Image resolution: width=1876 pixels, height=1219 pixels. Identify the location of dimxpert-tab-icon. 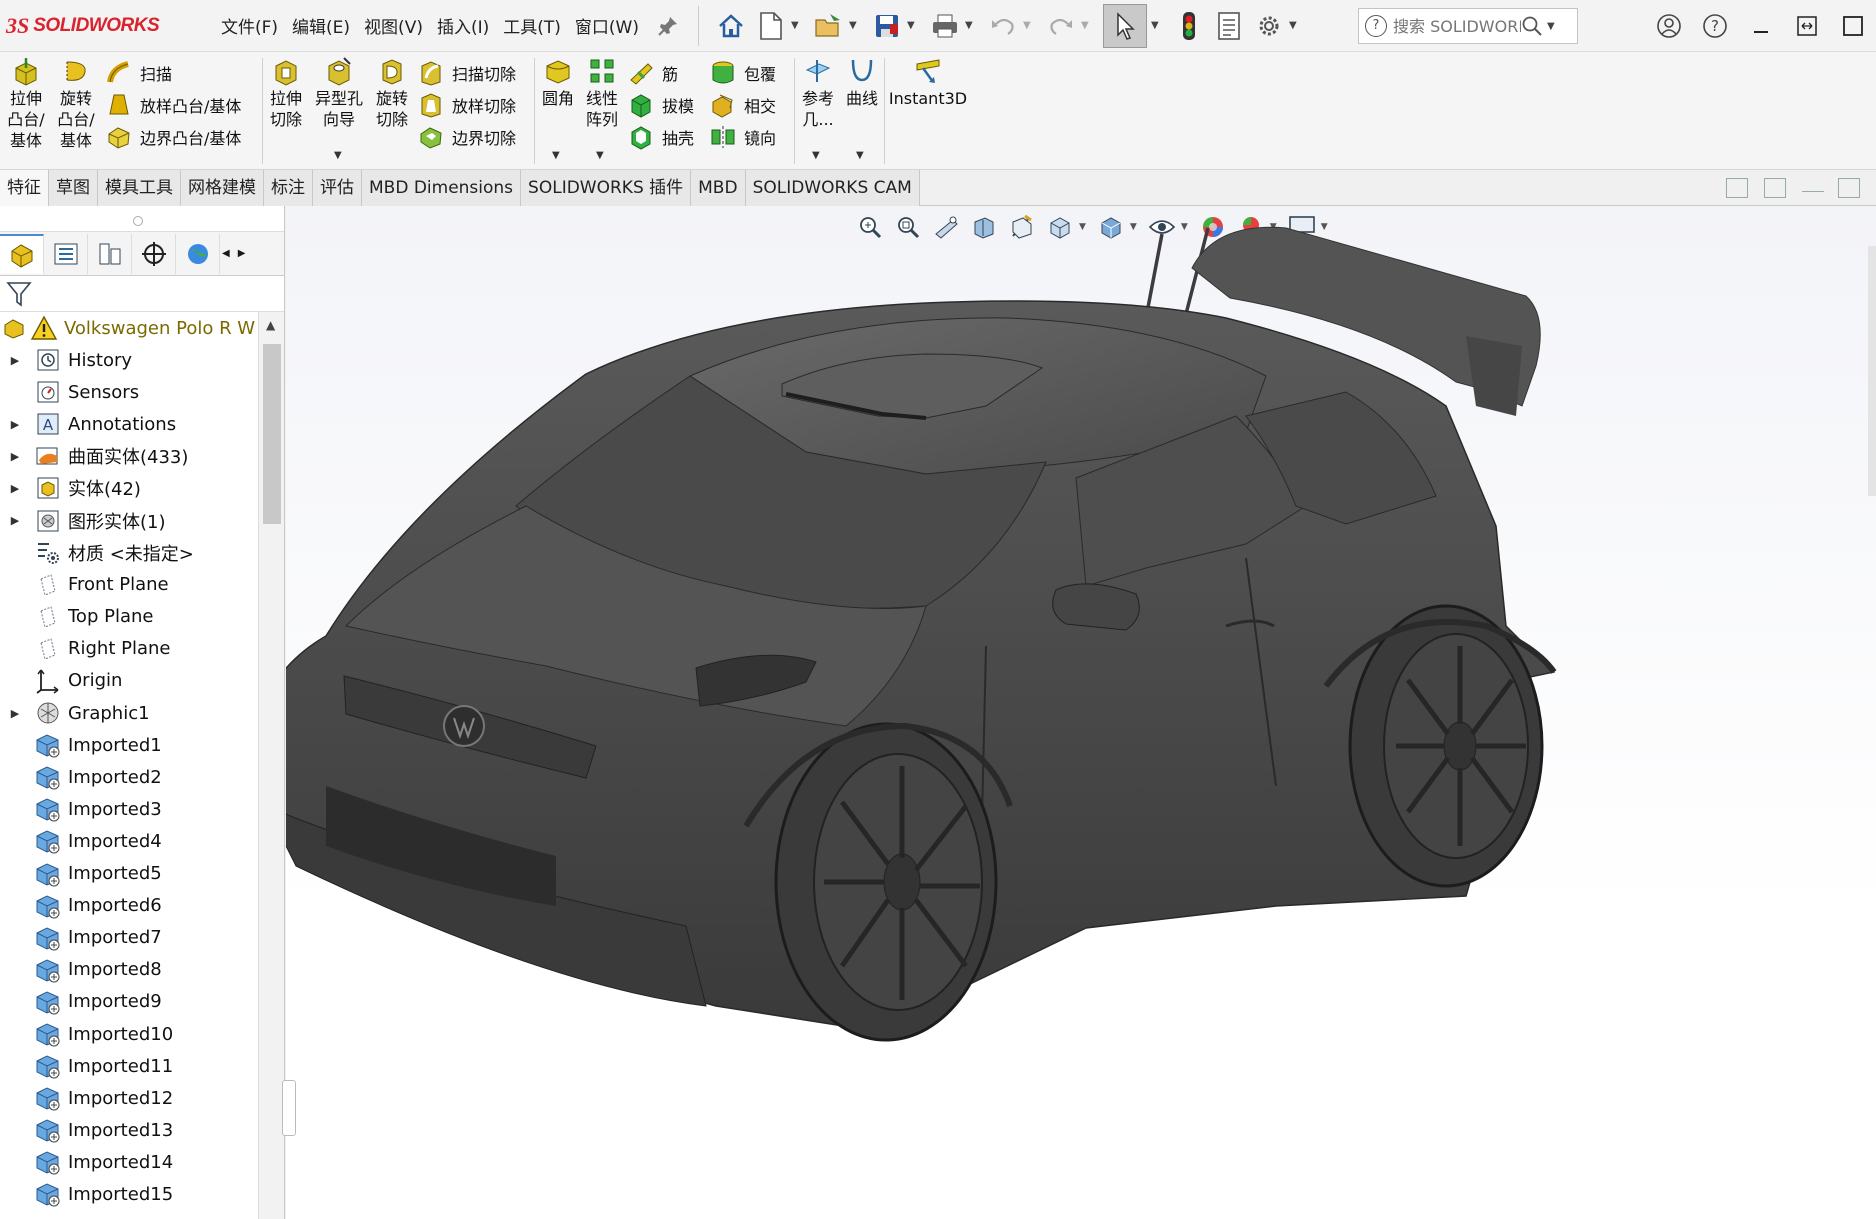
(154, 253).